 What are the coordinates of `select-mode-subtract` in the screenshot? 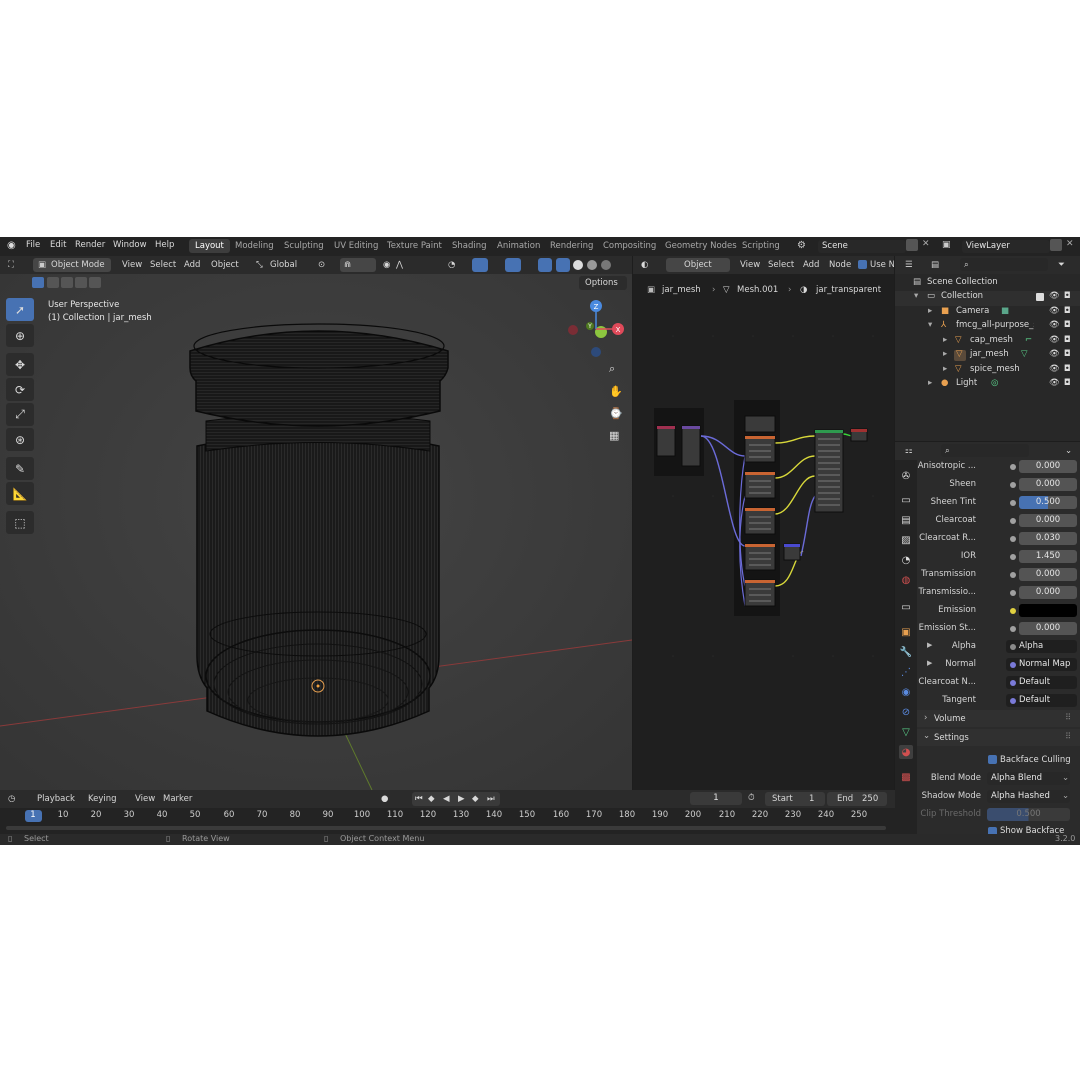 It's located at (67, 282).